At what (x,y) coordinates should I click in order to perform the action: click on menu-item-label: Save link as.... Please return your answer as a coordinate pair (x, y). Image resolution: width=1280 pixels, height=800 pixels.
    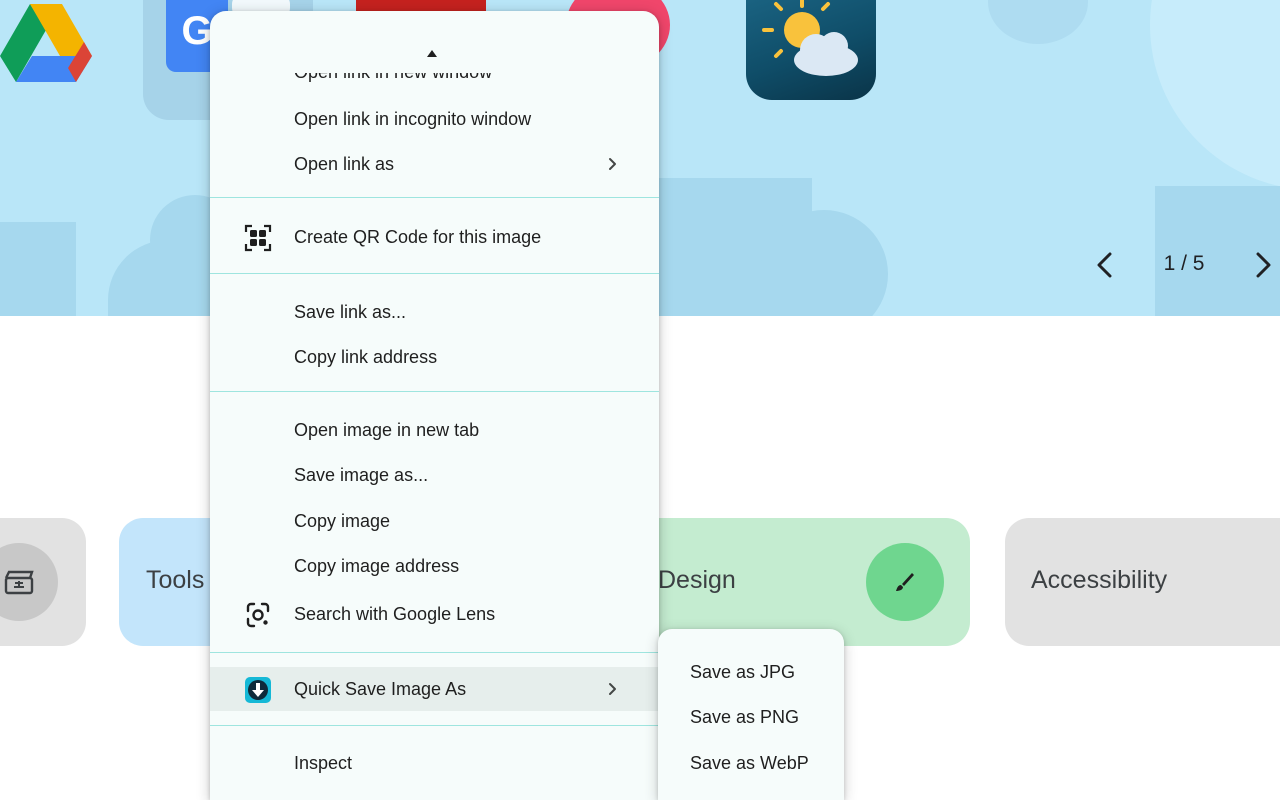
    Looking at the image, I should click on (350, 312).